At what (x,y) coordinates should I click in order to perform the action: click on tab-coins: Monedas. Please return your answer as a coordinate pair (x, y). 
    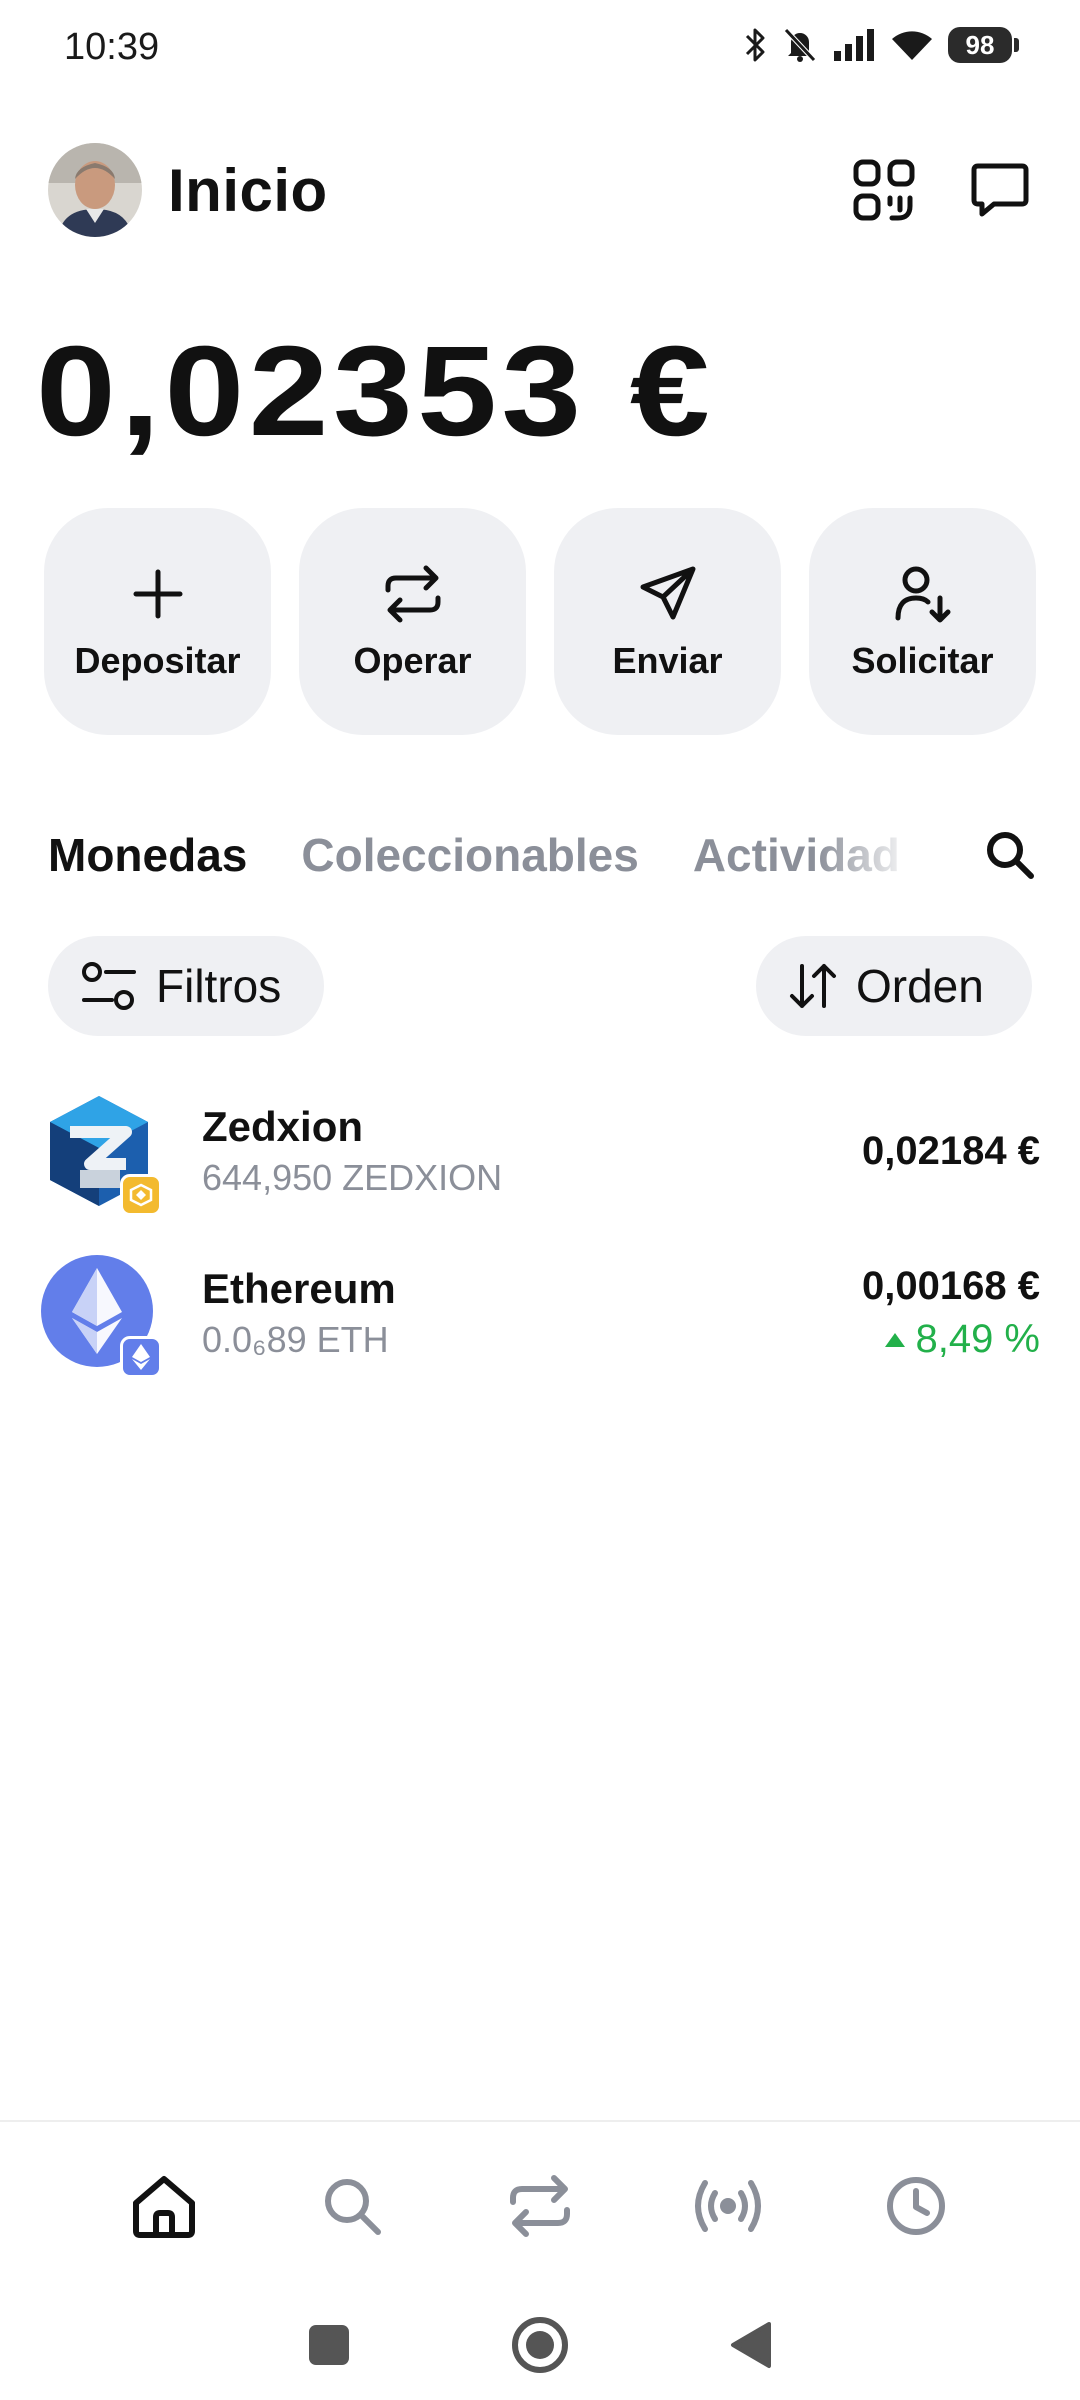
    Looking at the image, I should click on (147, 855).